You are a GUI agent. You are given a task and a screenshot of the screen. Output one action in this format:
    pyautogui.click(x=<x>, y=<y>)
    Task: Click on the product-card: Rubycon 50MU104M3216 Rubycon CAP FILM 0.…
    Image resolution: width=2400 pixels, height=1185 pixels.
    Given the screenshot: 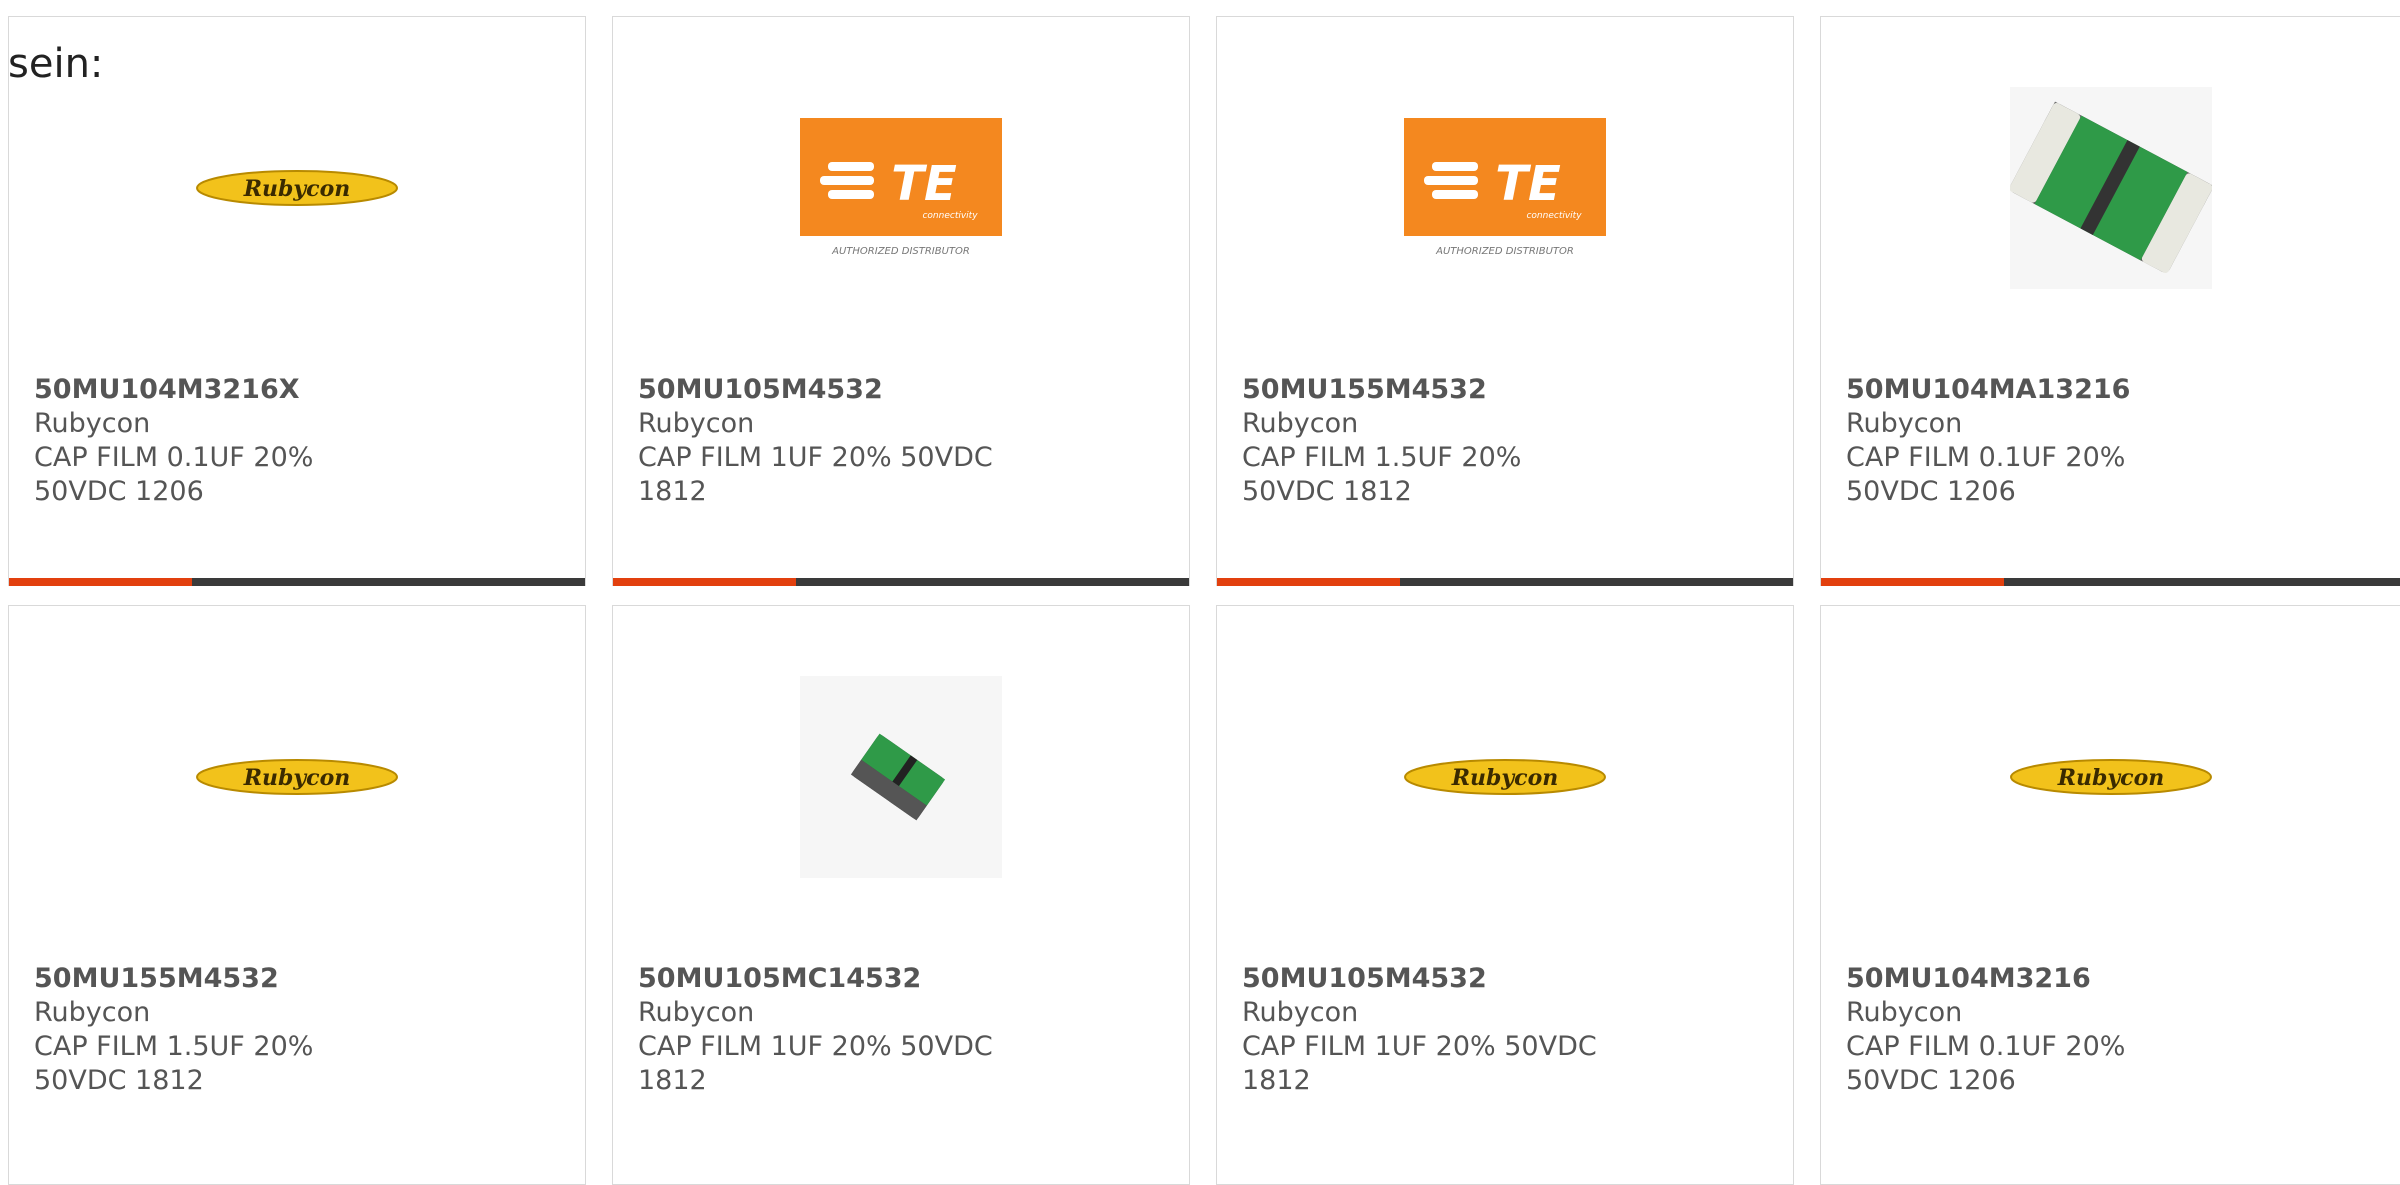 What is the action you would take?
    pyautogui.click(x=2110, y=895)
    